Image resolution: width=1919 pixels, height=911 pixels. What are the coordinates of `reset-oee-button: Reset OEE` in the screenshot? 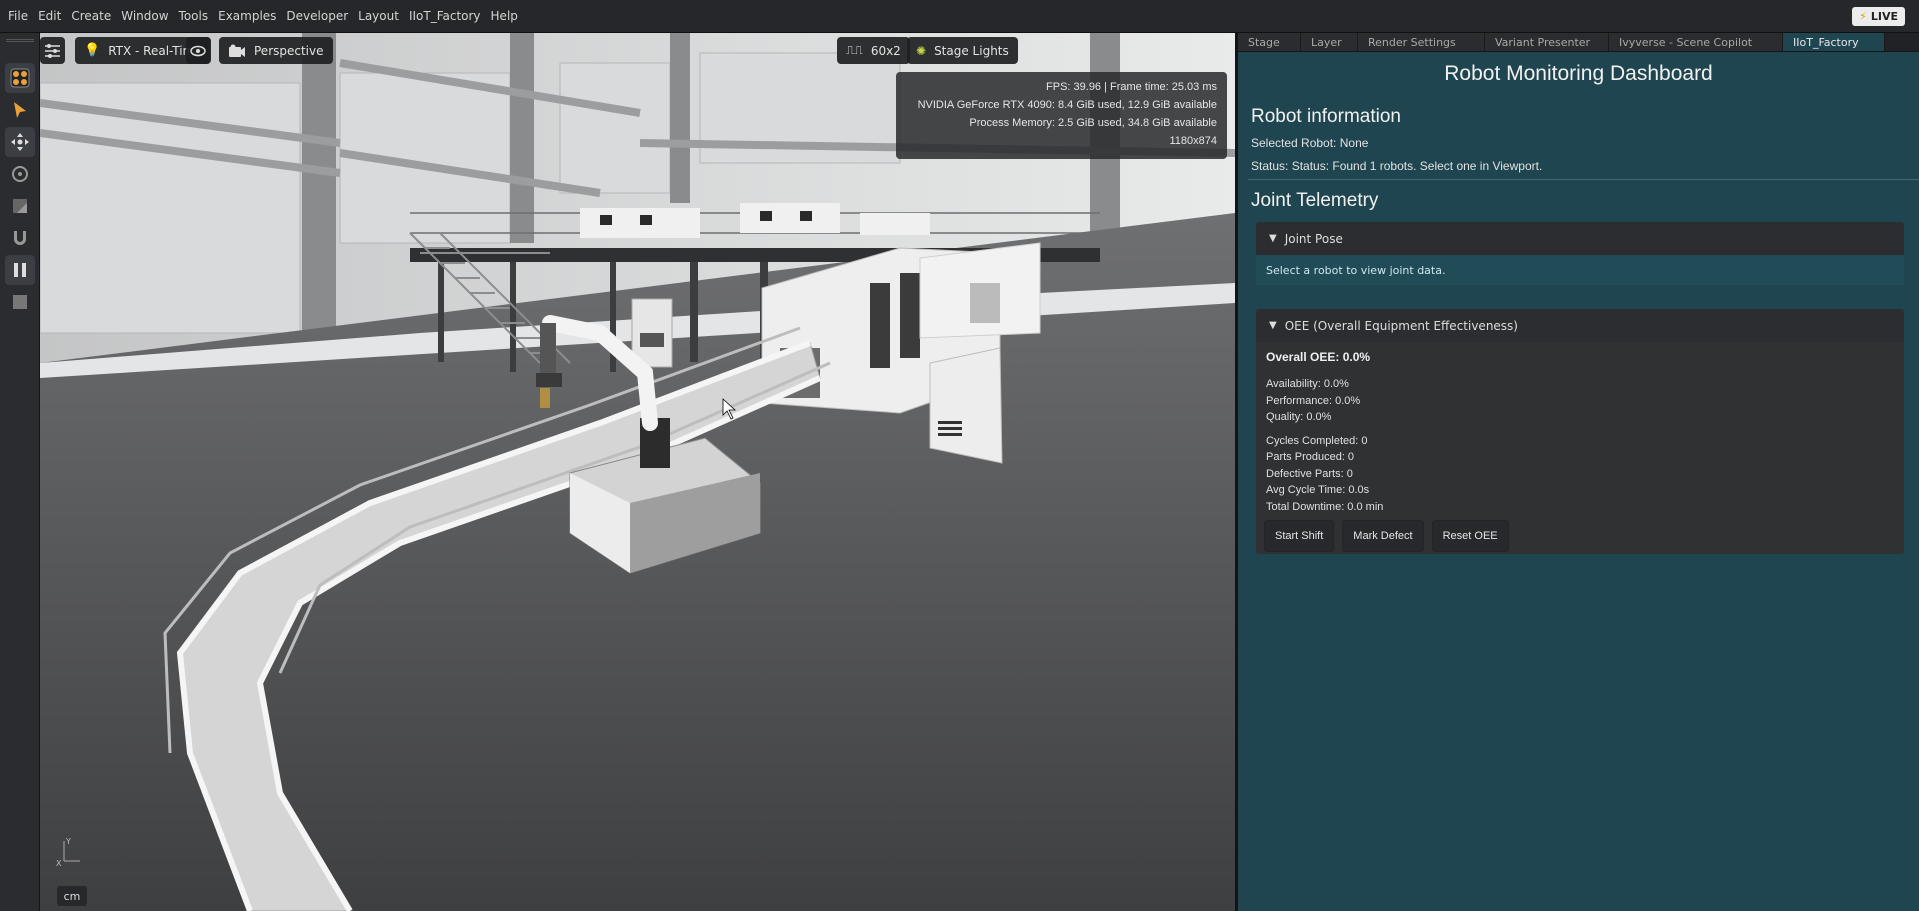 It's located at (1470, 536).